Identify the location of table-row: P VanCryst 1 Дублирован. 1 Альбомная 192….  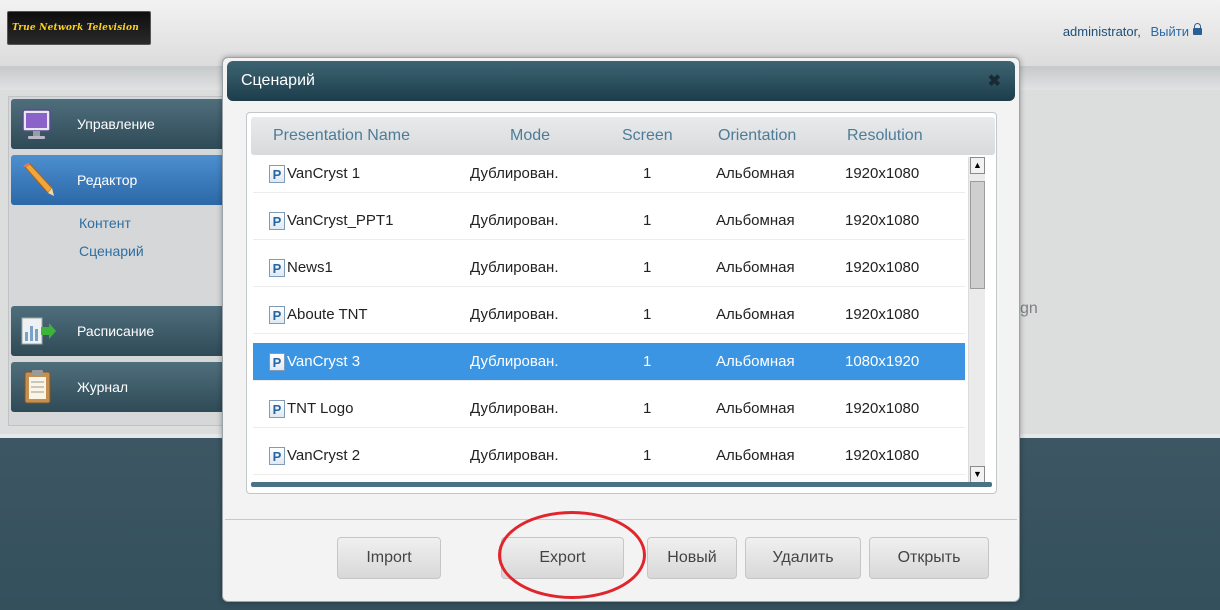
(609, 174).